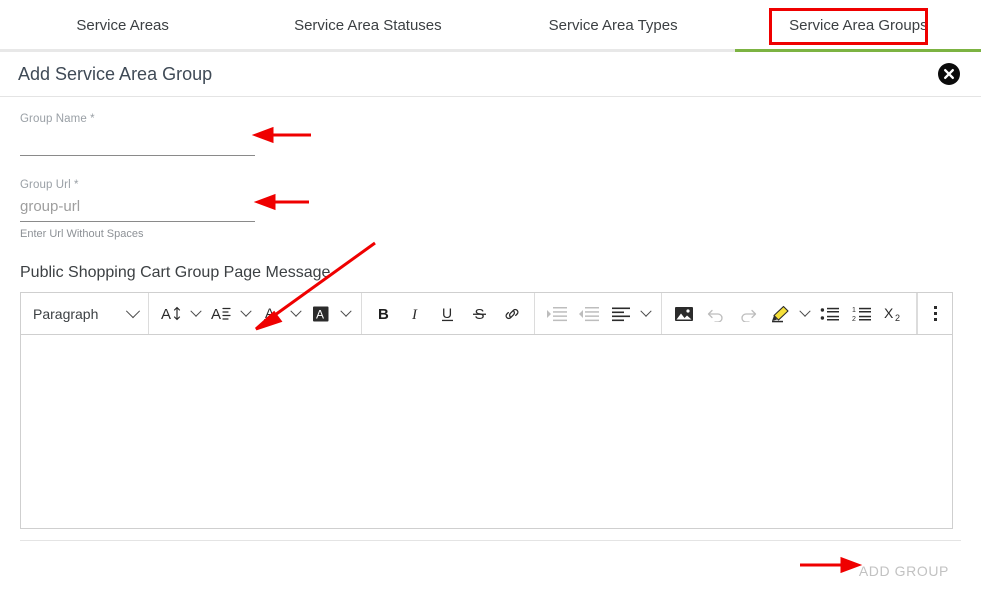 The width and height of the screenshot is (981, 600). I want to click on tab-service-area-types: Service Area Types, so click(613, 26).